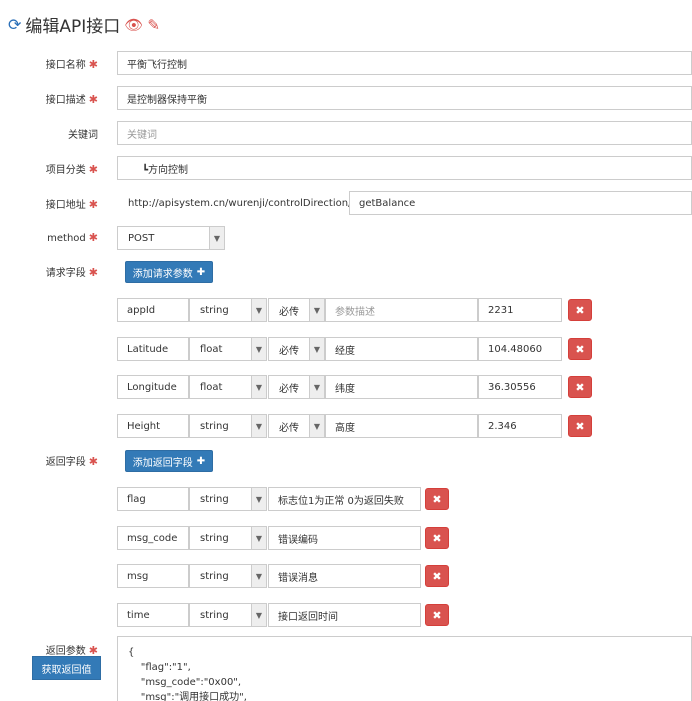 The height and width of the screenshot is (701, 692). Describe the element at coordinates (153, 349) in the screenshot. I see `param-name-input: Latitude` at that location.